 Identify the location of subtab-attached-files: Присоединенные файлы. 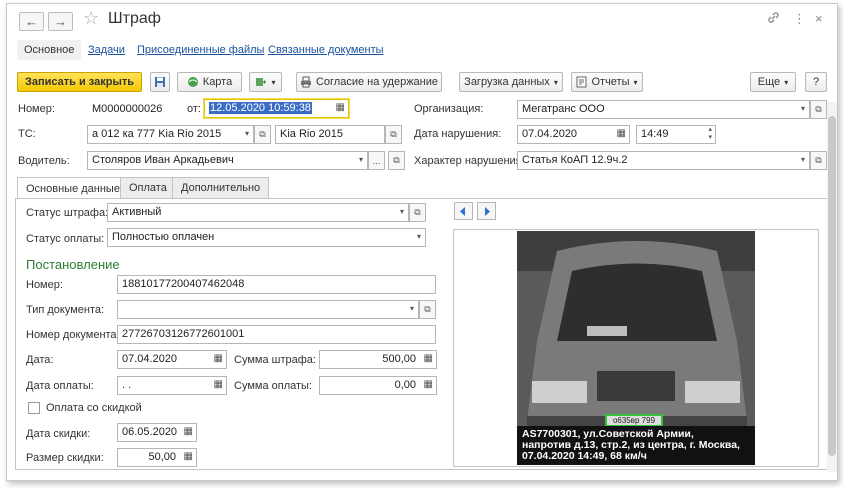
(200, 50).